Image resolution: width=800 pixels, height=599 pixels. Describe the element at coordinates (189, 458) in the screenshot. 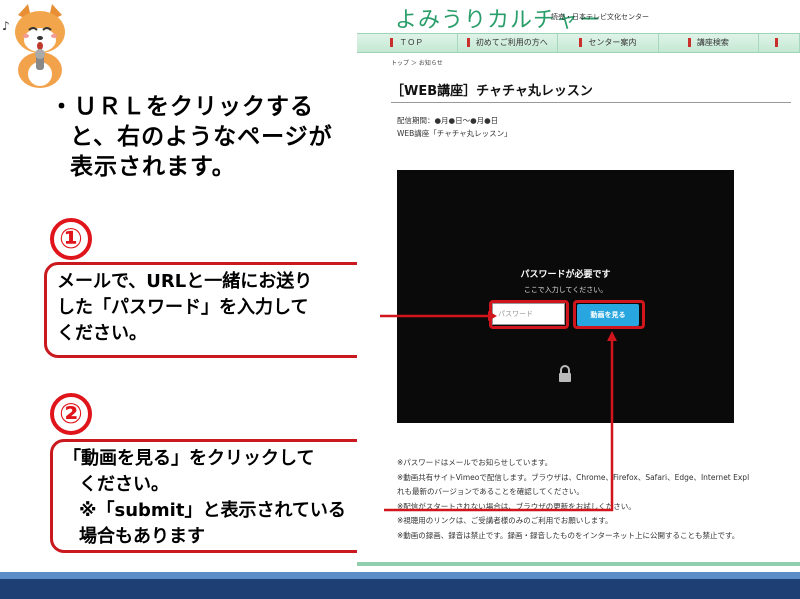

I see `step-2-line-1: 「動画を見る」をクリックして` at that location.